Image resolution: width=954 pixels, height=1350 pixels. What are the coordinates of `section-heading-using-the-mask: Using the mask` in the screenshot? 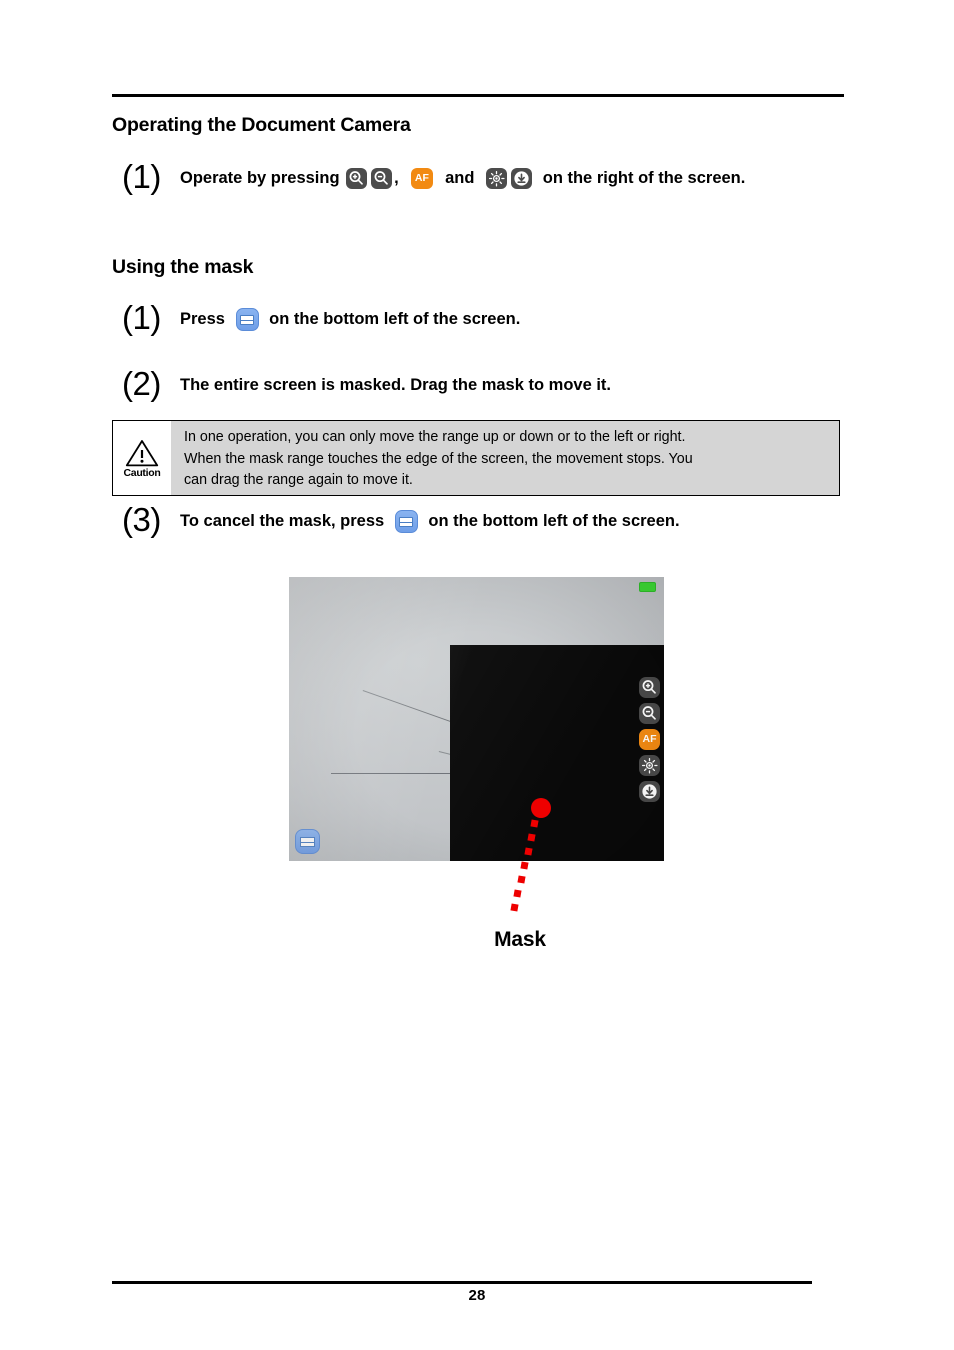 It's located at (183, 267).